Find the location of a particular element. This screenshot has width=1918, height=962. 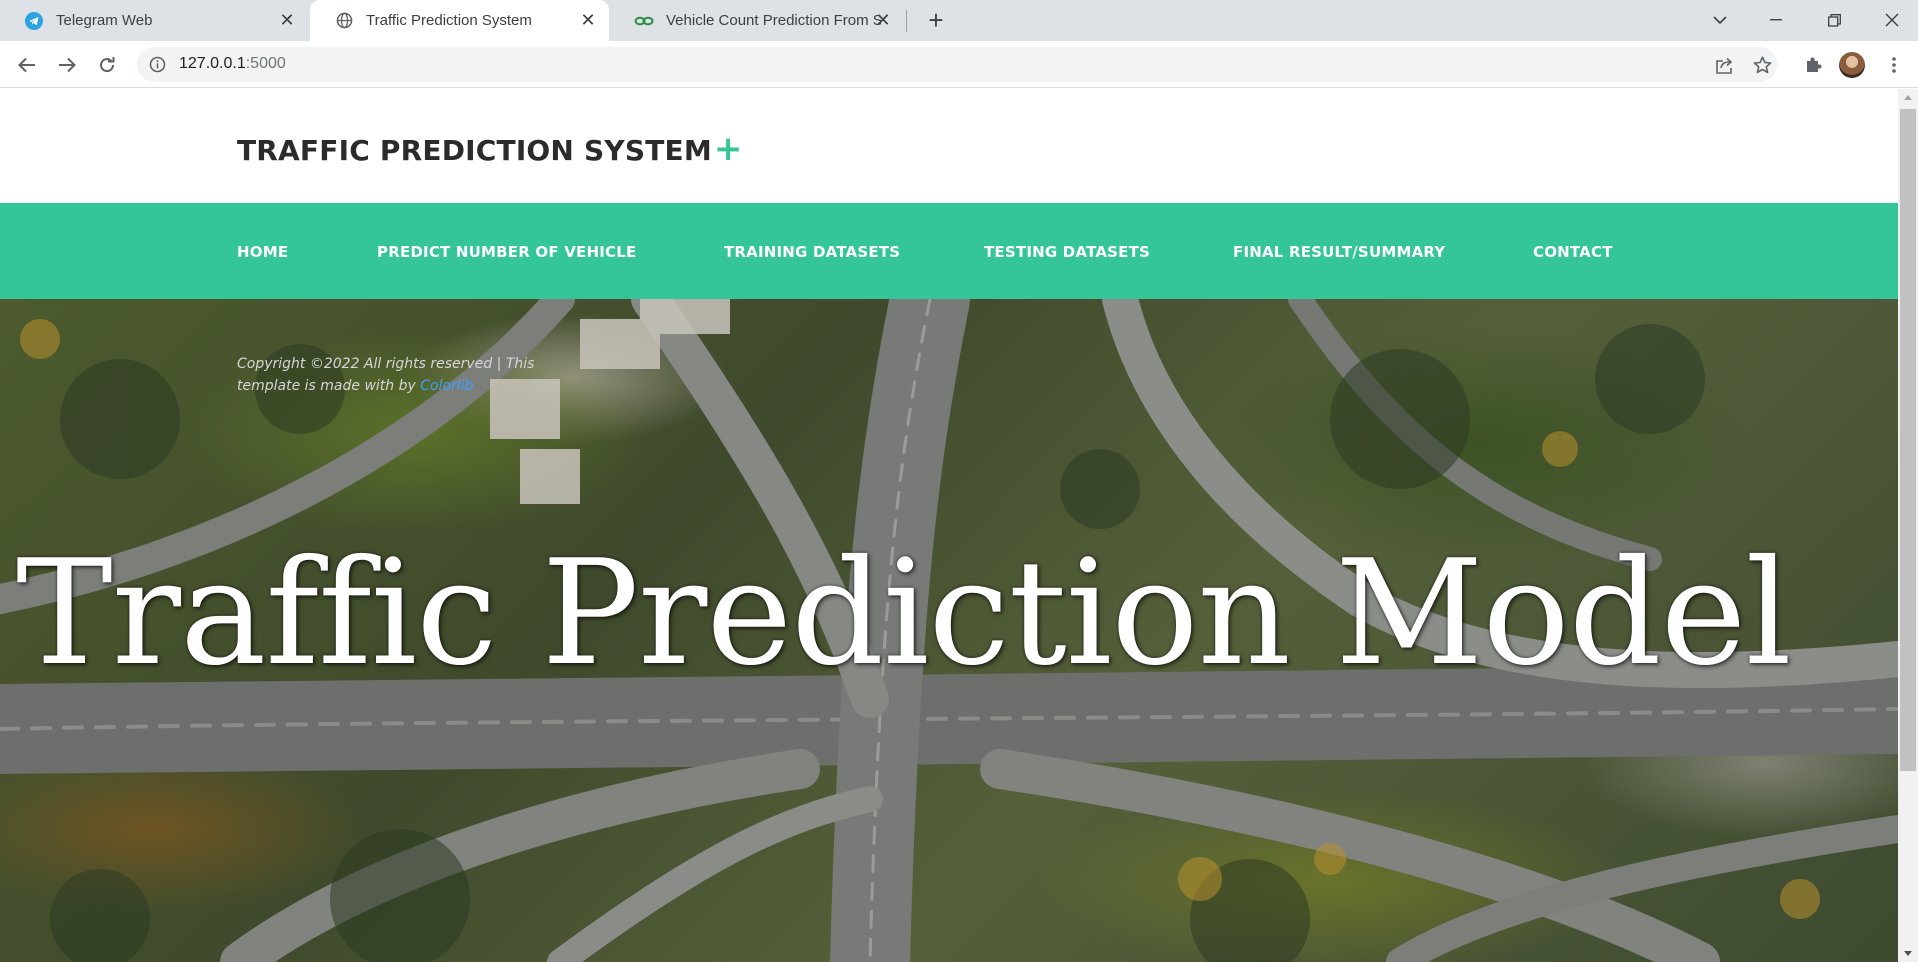

close-icon is located at coordinates (1892, 20).